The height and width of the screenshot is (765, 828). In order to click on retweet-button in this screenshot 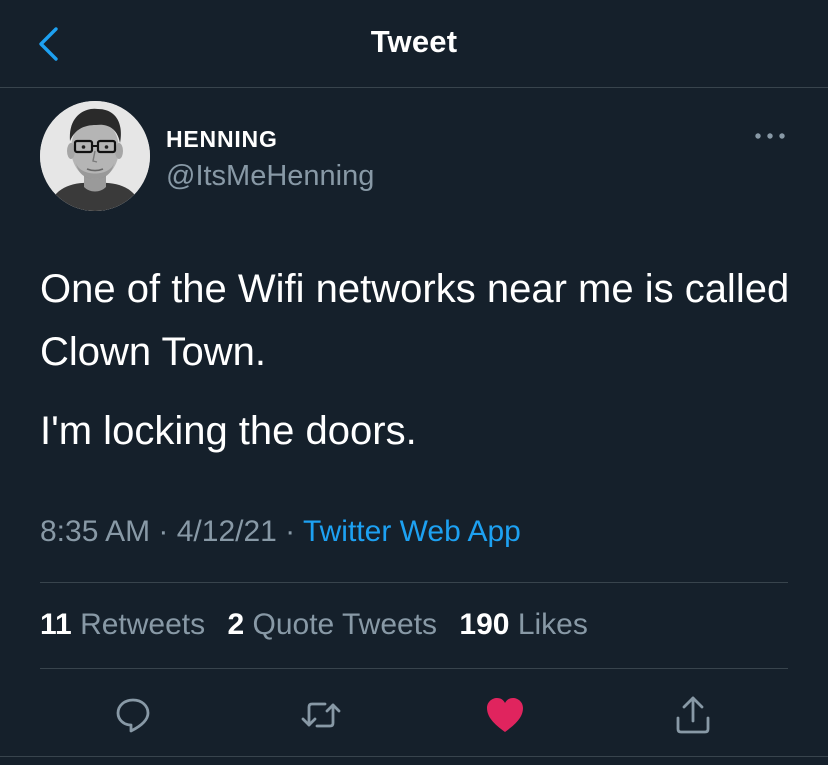, I will do `click(321, 715)`.